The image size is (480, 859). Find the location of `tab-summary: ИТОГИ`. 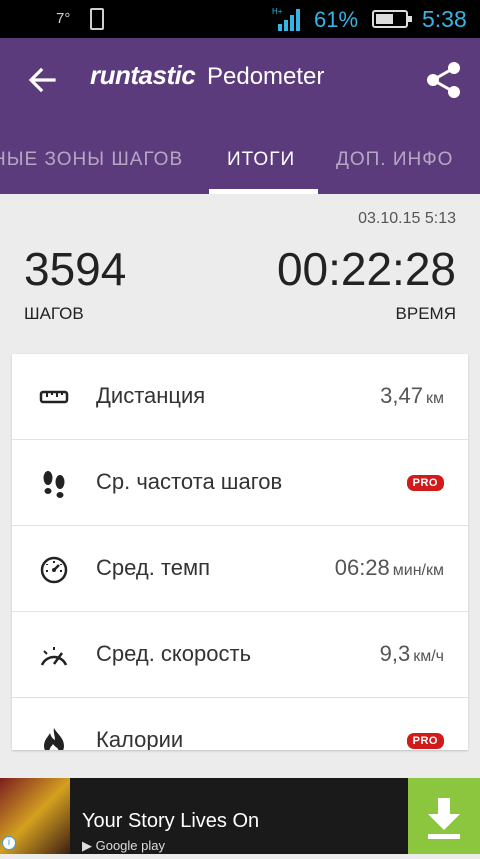

tab-summary: ИТОГИ is located at coordinates (261, 160).